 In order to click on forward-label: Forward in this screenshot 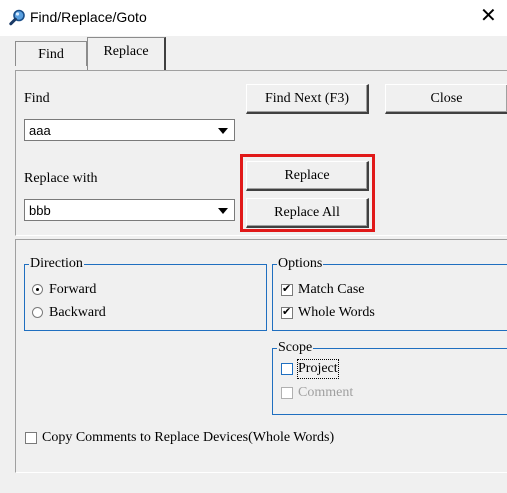, I will do `click(73, 289)`.